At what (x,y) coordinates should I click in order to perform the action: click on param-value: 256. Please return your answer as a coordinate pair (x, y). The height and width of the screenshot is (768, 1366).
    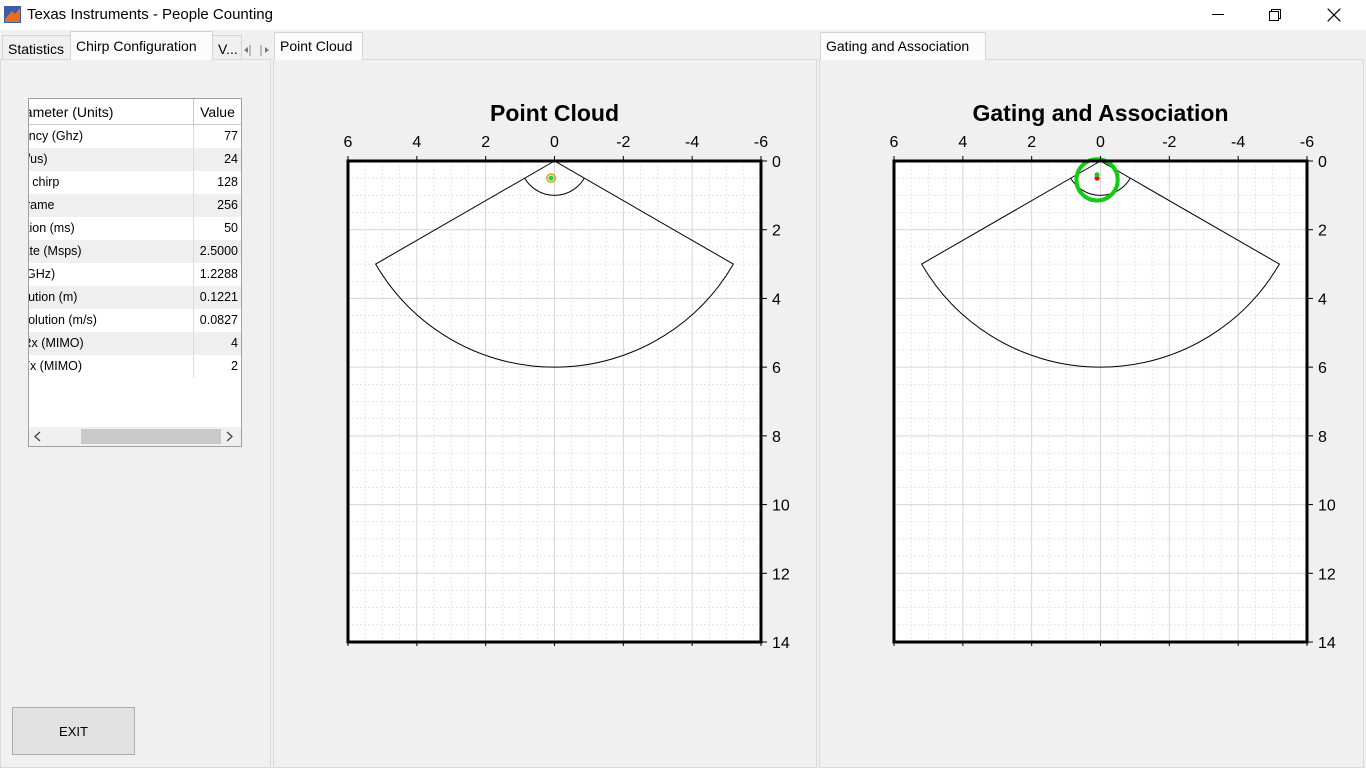
    Looking at the image, I should click on (227, 205).